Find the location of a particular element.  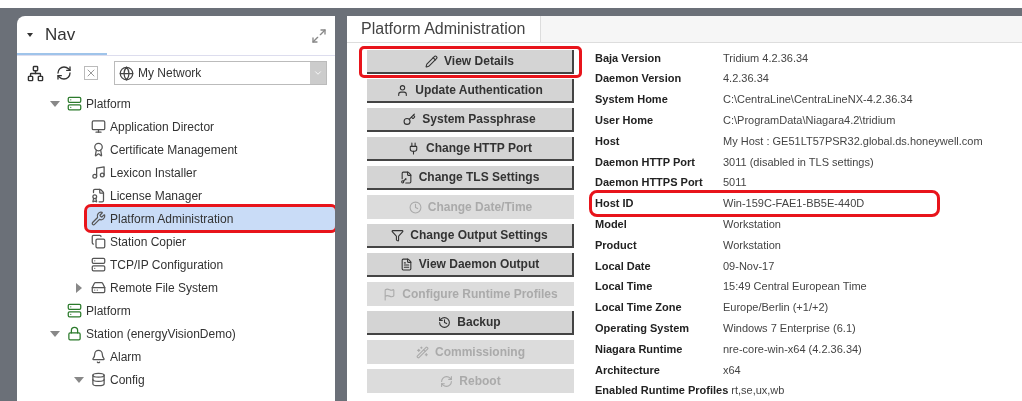

tree-item: Remote File System is located at coordinates (157, 287).